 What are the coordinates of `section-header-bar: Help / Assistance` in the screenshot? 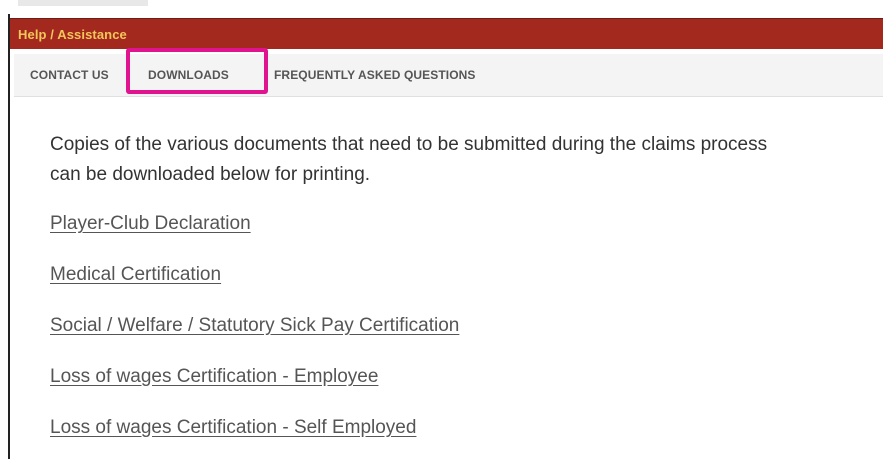 It's located at (446, 33).